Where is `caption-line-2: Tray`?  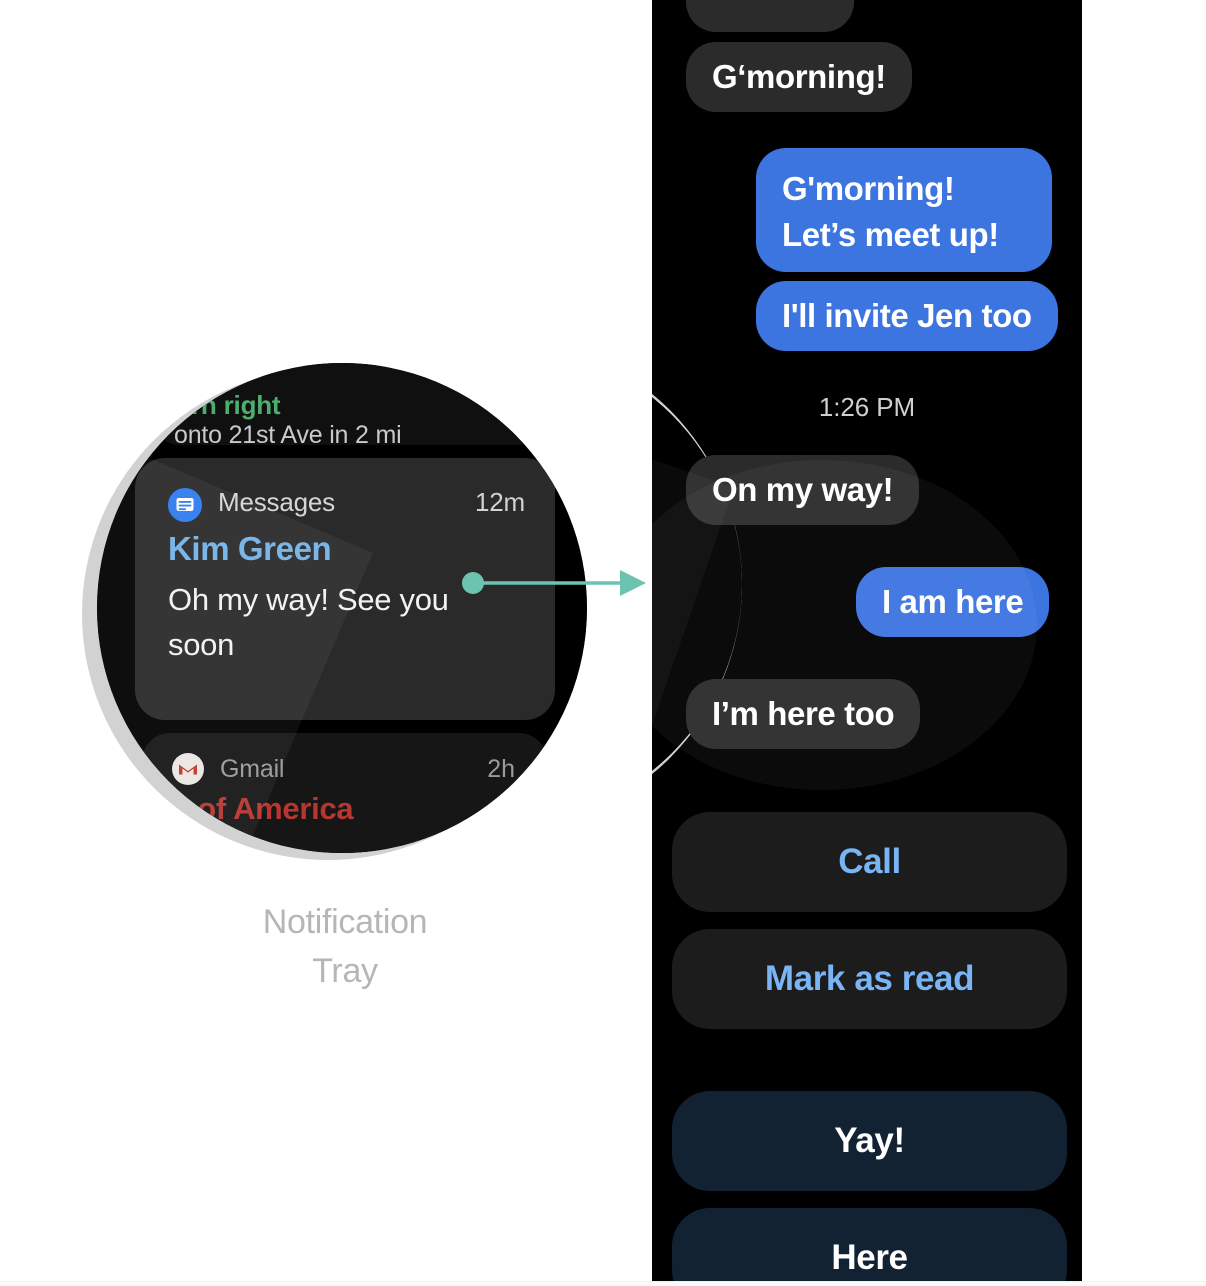
caption-line-2: Tray is located at coordinates (345, 971).